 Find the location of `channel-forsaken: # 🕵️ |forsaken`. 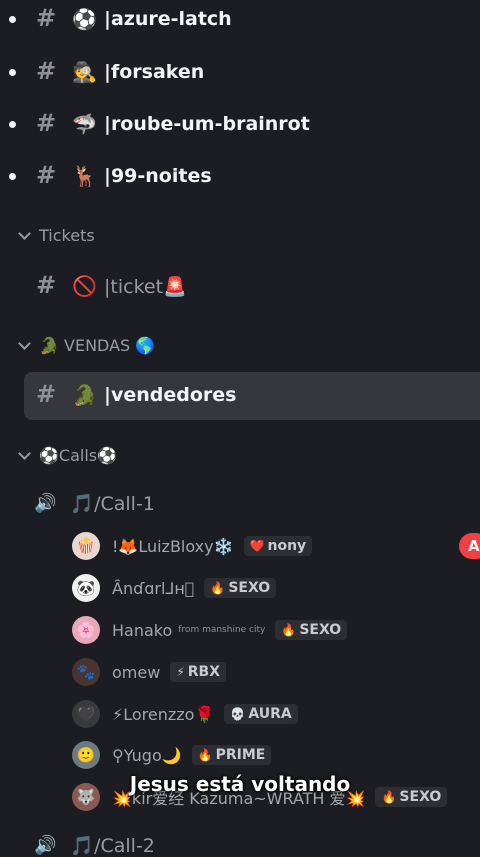

channel-forsaken: # 🕵️ |forsaken is located at coordinates (240, 73).